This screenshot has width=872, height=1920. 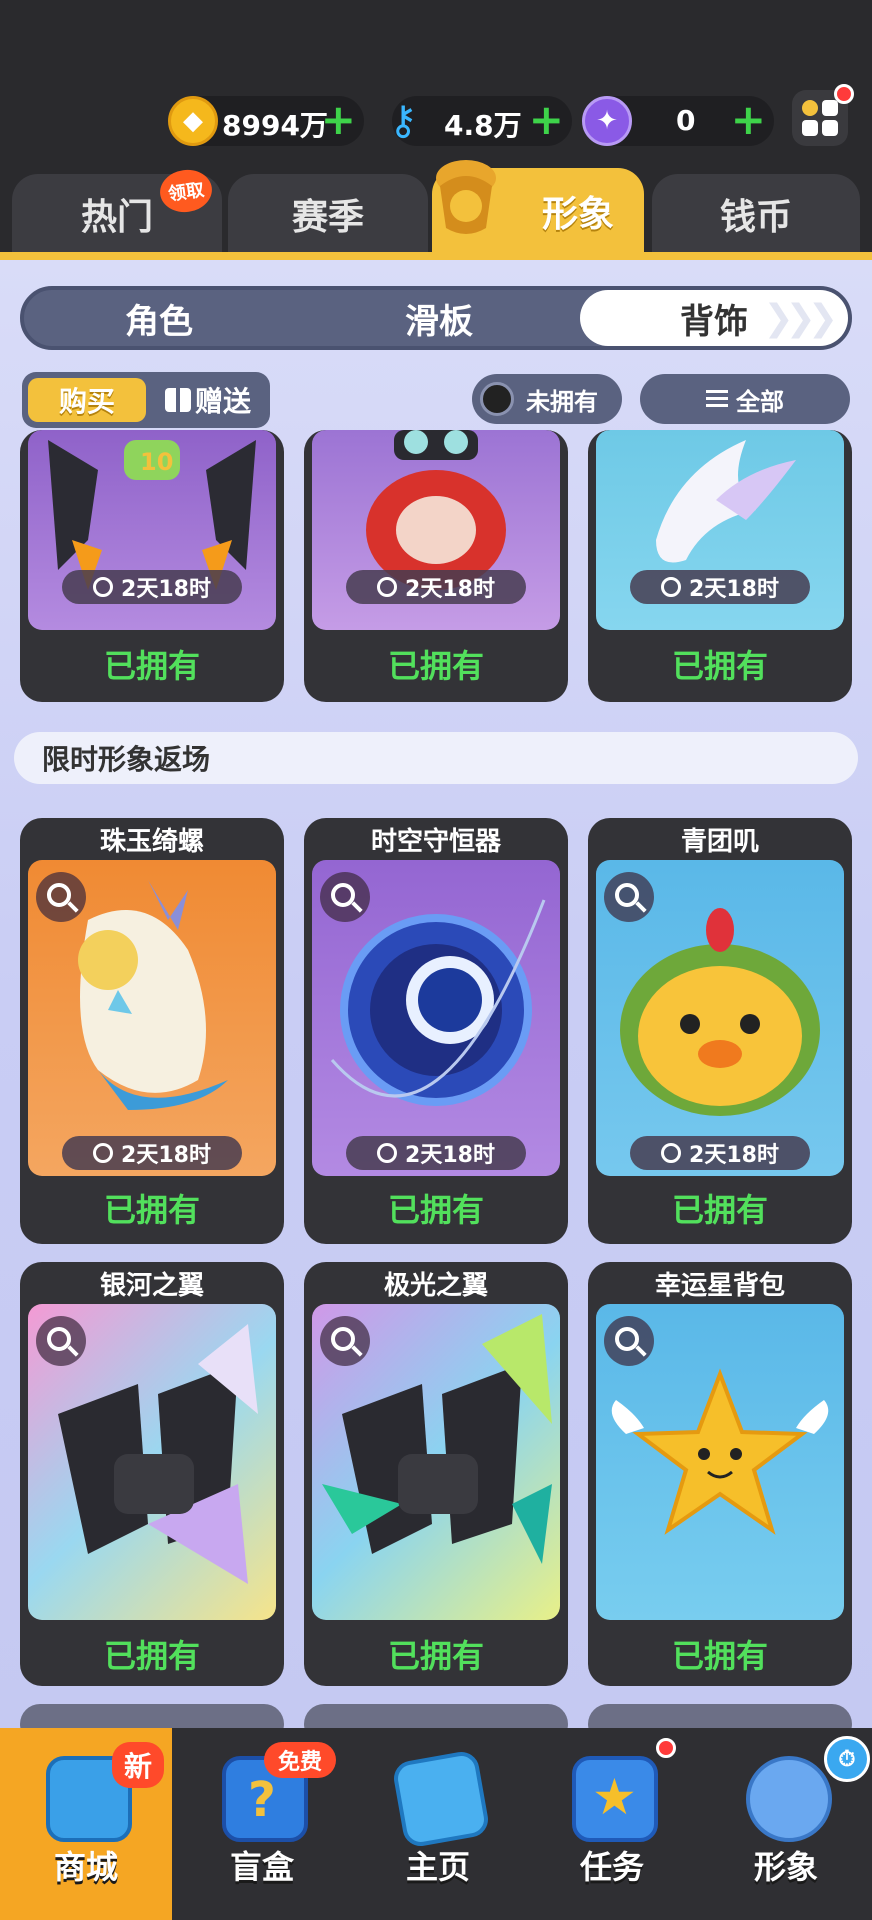 I want to click on nav-home: 主页, so click(x=438, y=1824).